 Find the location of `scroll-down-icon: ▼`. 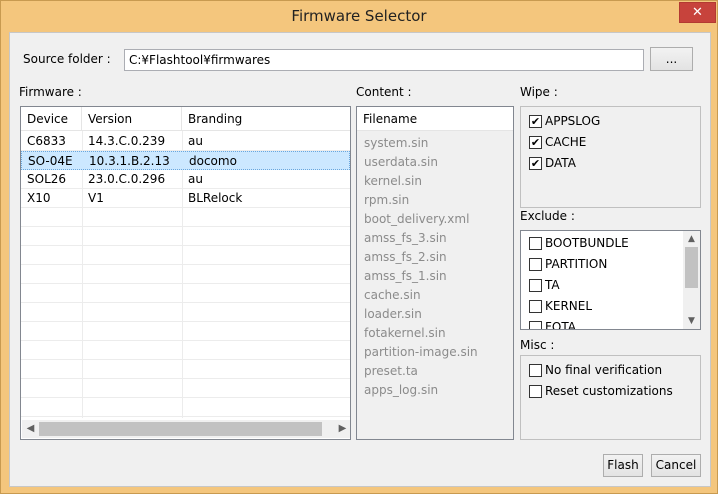

scroll-down-icon: ▼ is located at coordinates (691, 321).